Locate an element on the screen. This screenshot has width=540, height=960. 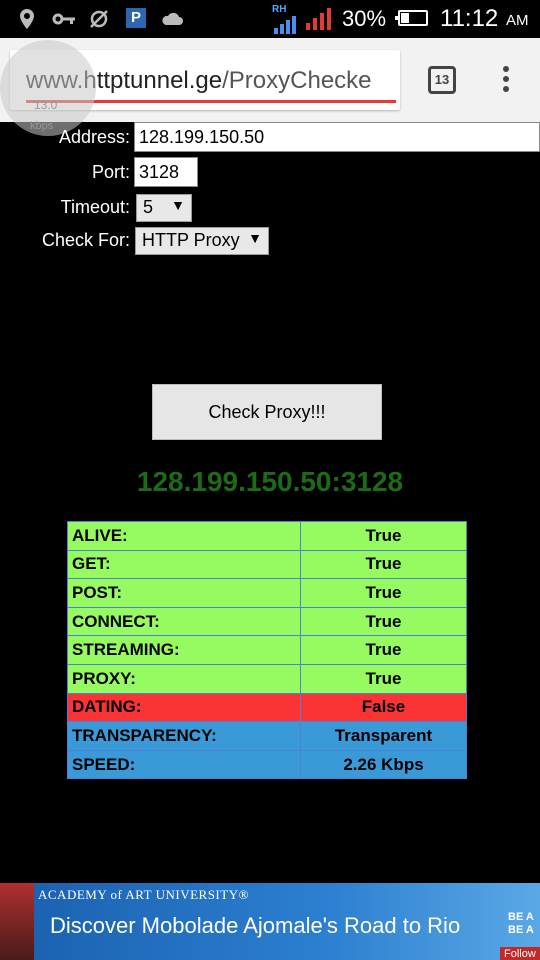
check-for-value: HTTP Proxy is located at coordinates (191, 240).